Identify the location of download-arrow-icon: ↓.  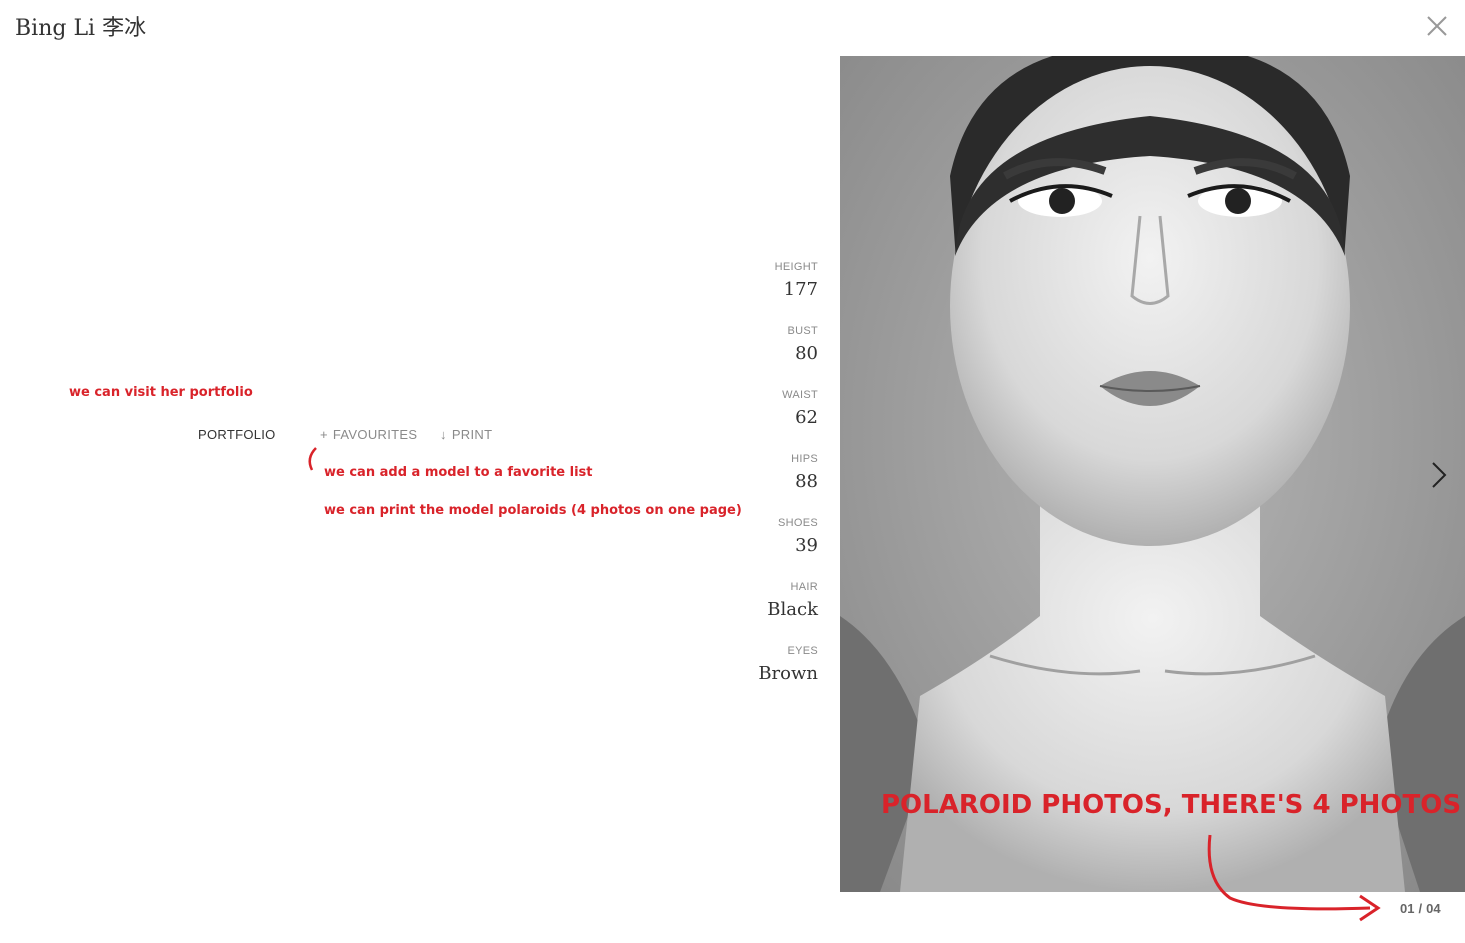
(443, 434).